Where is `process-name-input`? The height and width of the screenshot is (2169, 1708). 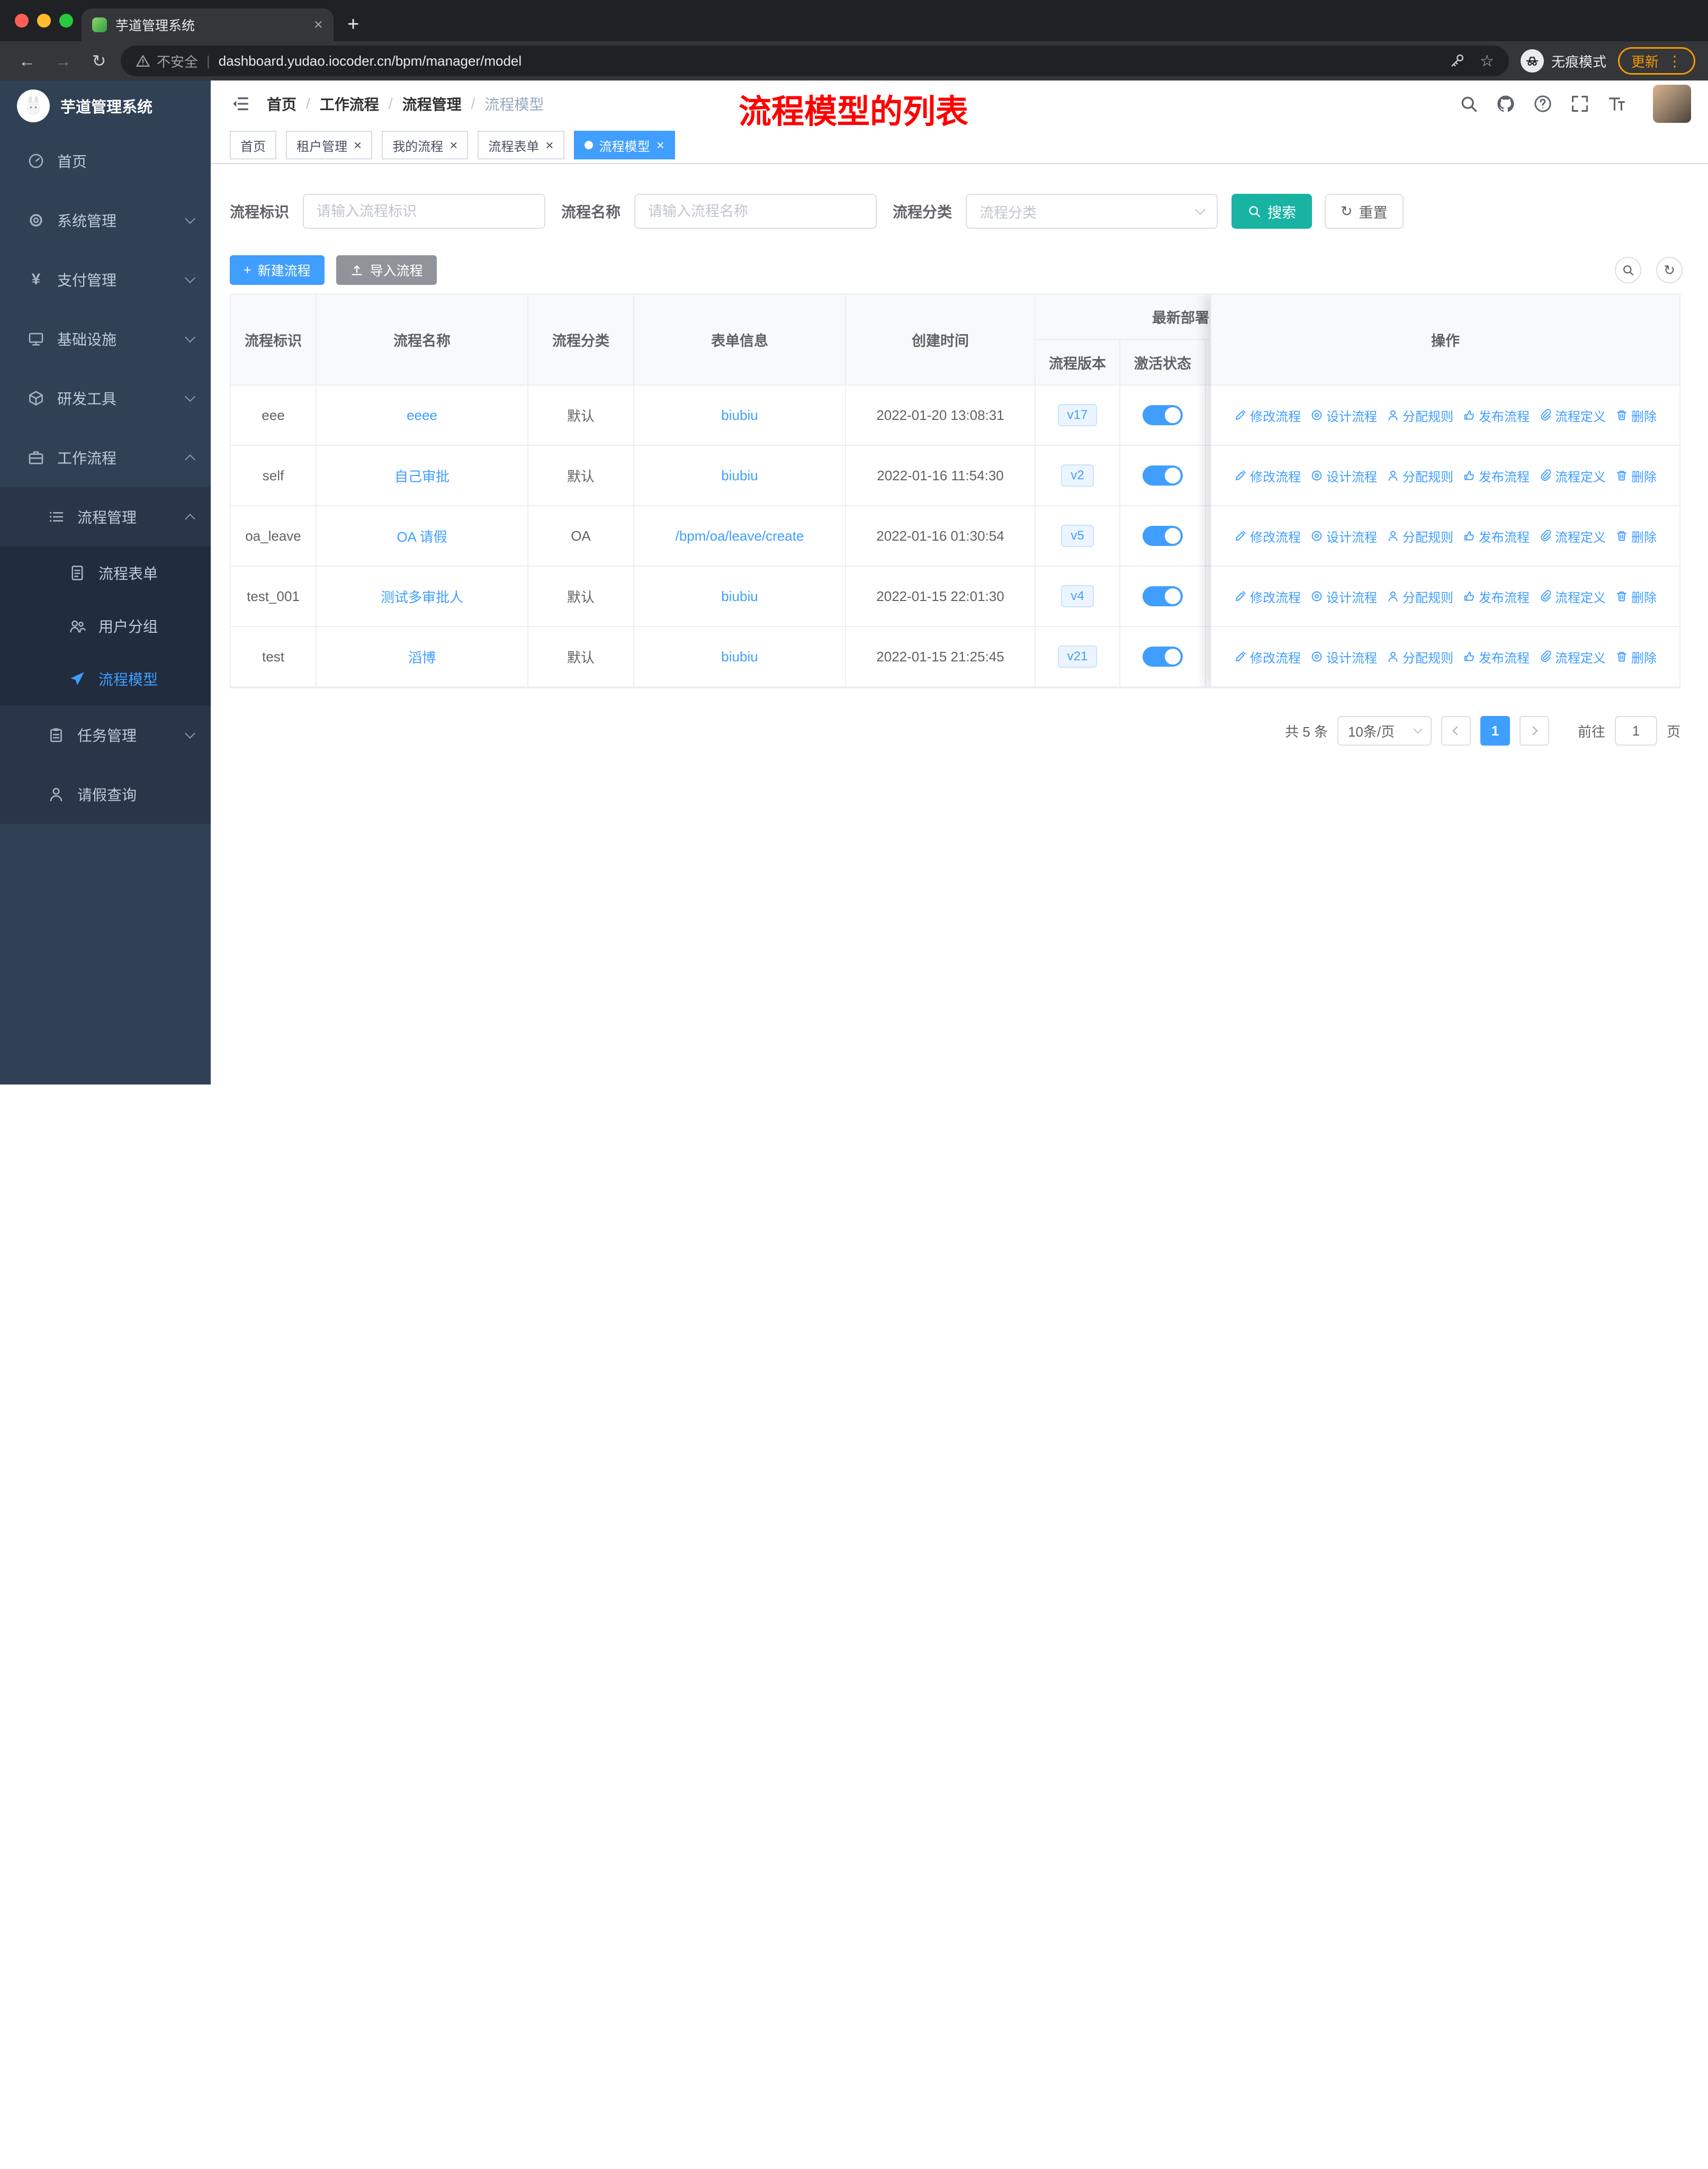 process-name-input is located at coordinates (755, 211).